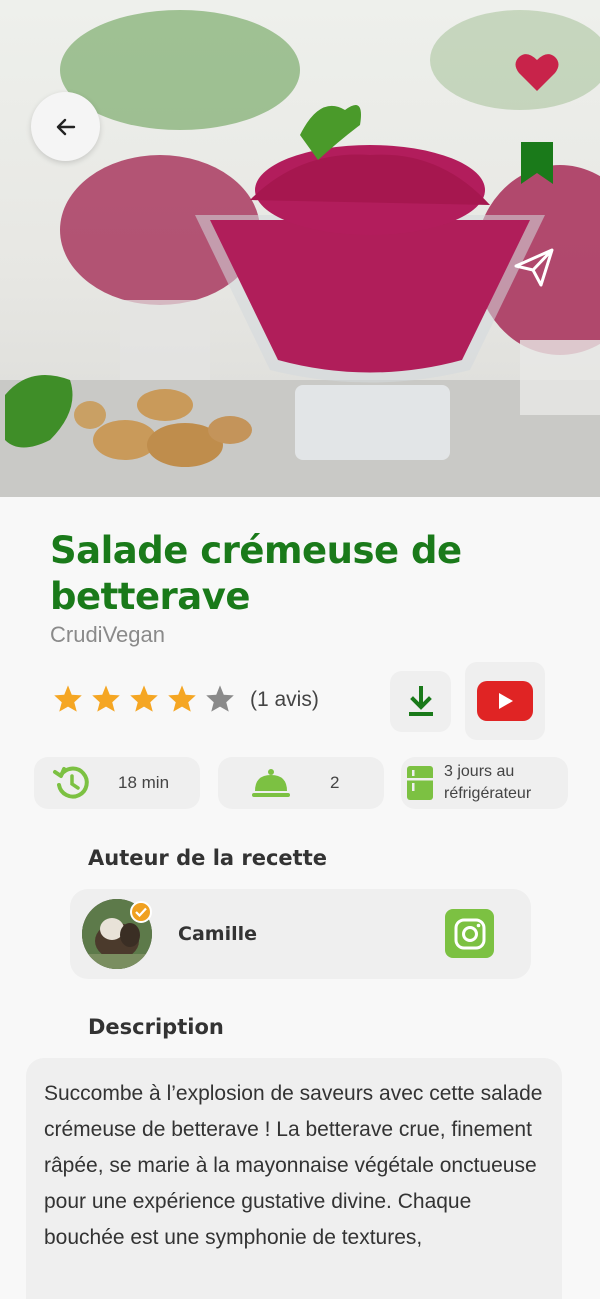 This screenshot has height=1299, width=600. I want to click on recipe-title: Salade crémeuse de betterave, so click(256, 573).